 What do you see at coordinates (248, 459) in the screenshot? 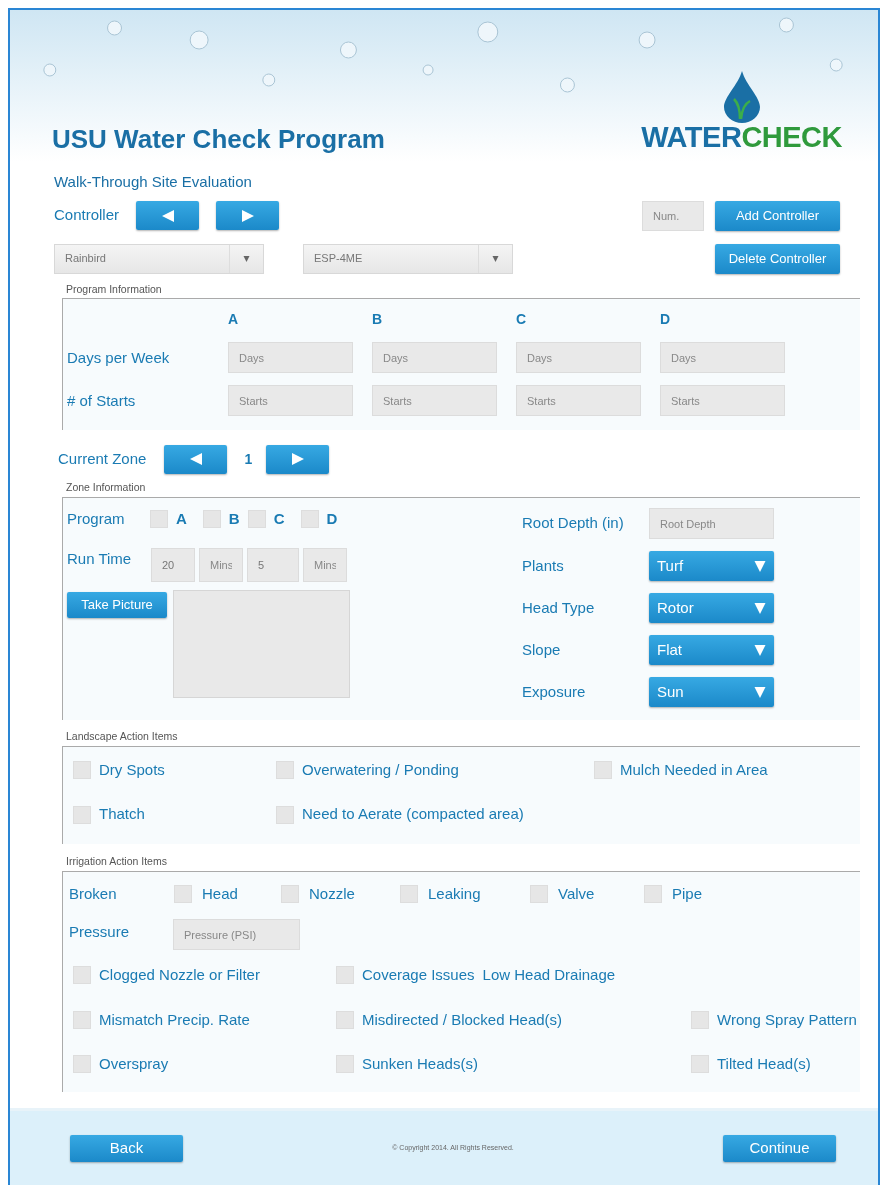
I see `zone-number: 1` at bounding box center [248, 459].